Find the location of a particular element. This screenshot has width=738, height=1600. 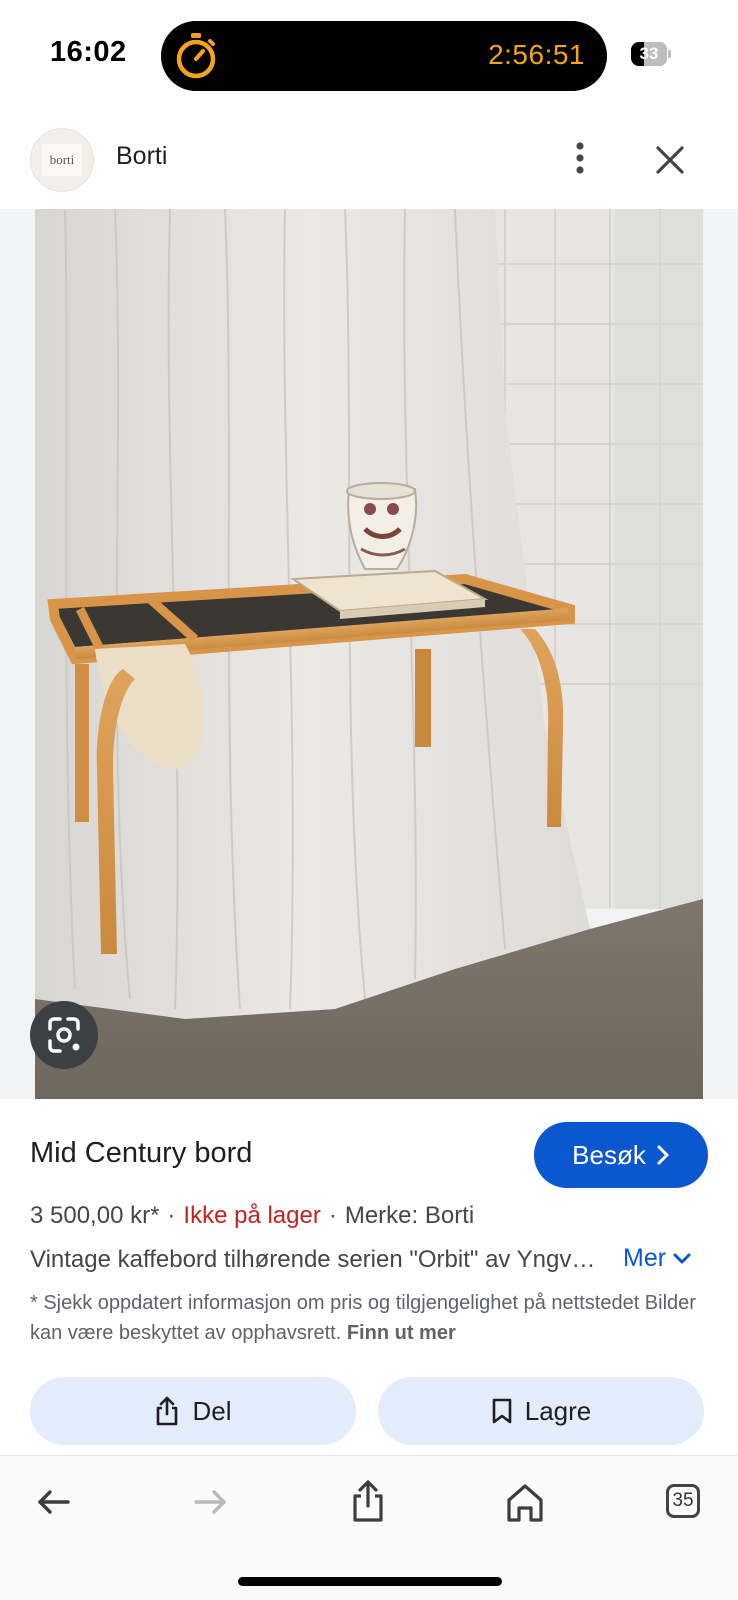

stock-status: Ikke på lager is located at coordinates (252, 1215).